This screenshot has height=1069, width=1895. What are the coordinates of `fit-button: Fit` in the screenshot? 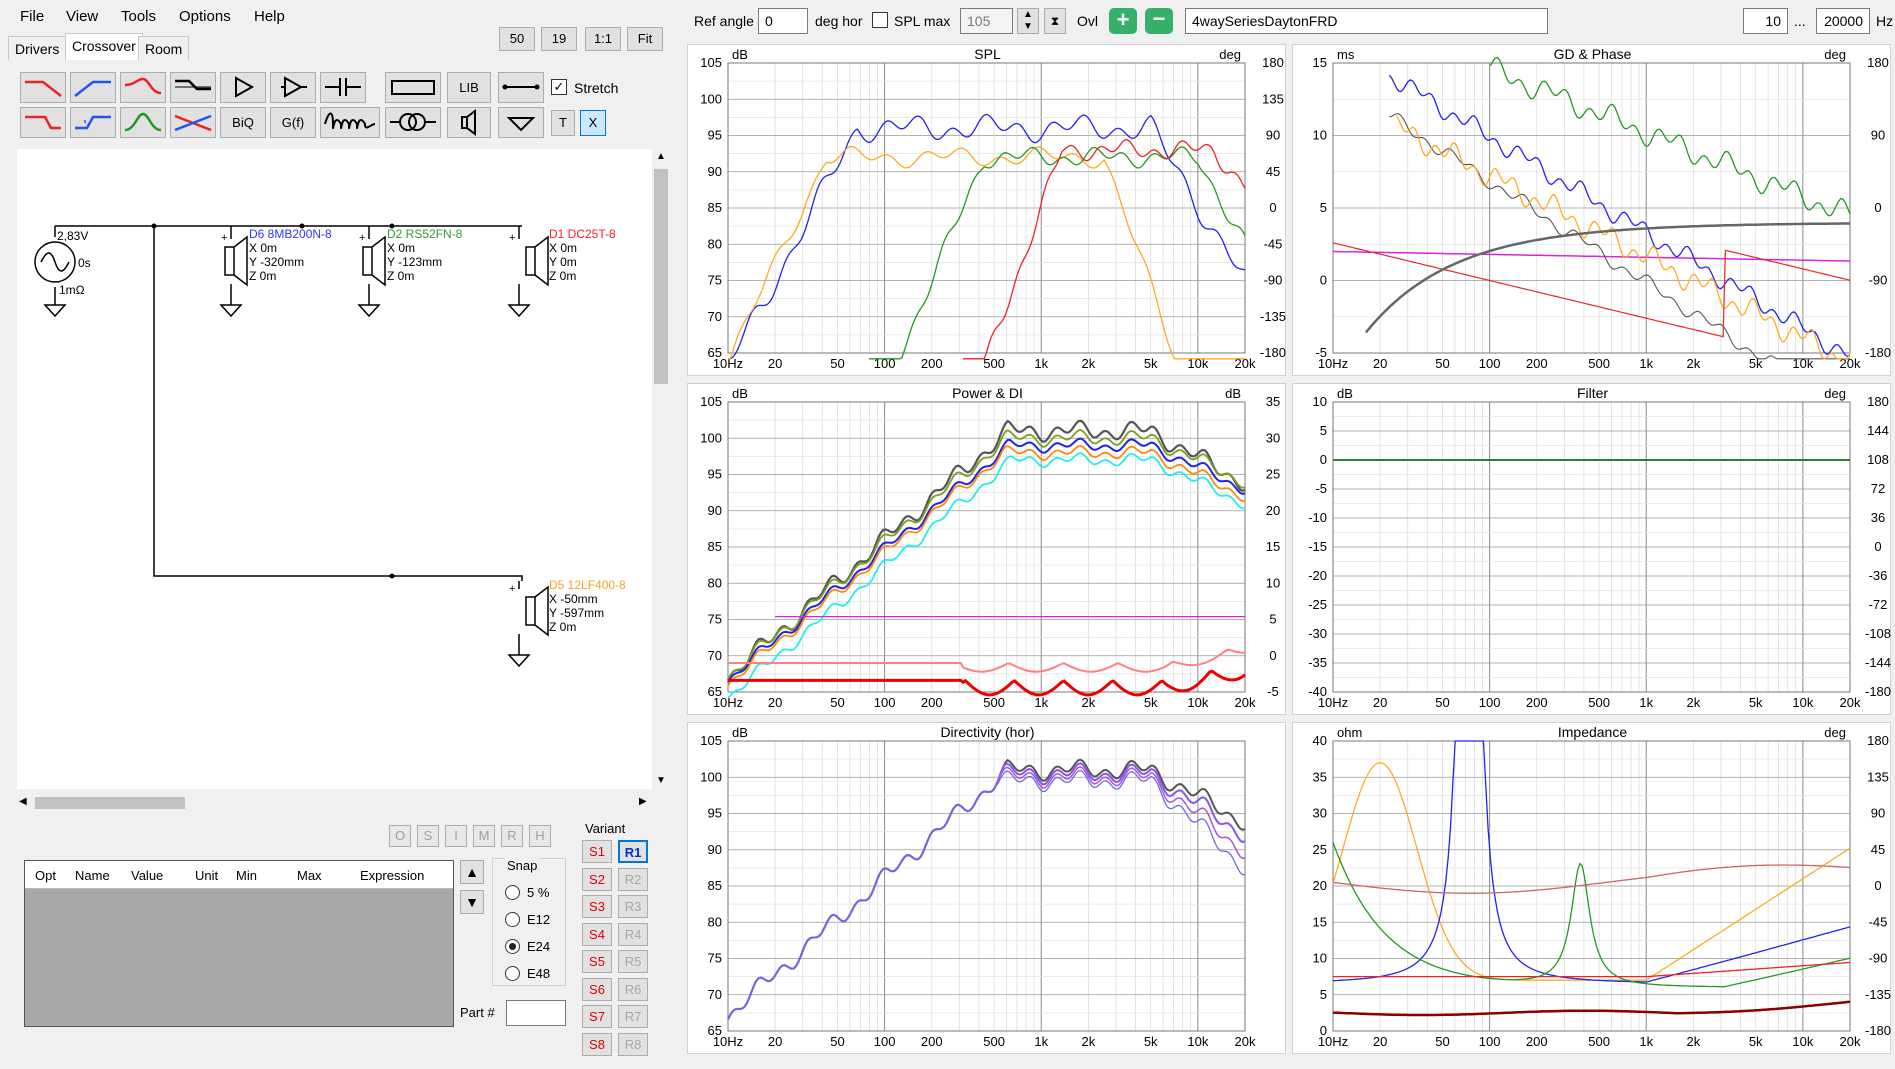 It's located at (645, 39).